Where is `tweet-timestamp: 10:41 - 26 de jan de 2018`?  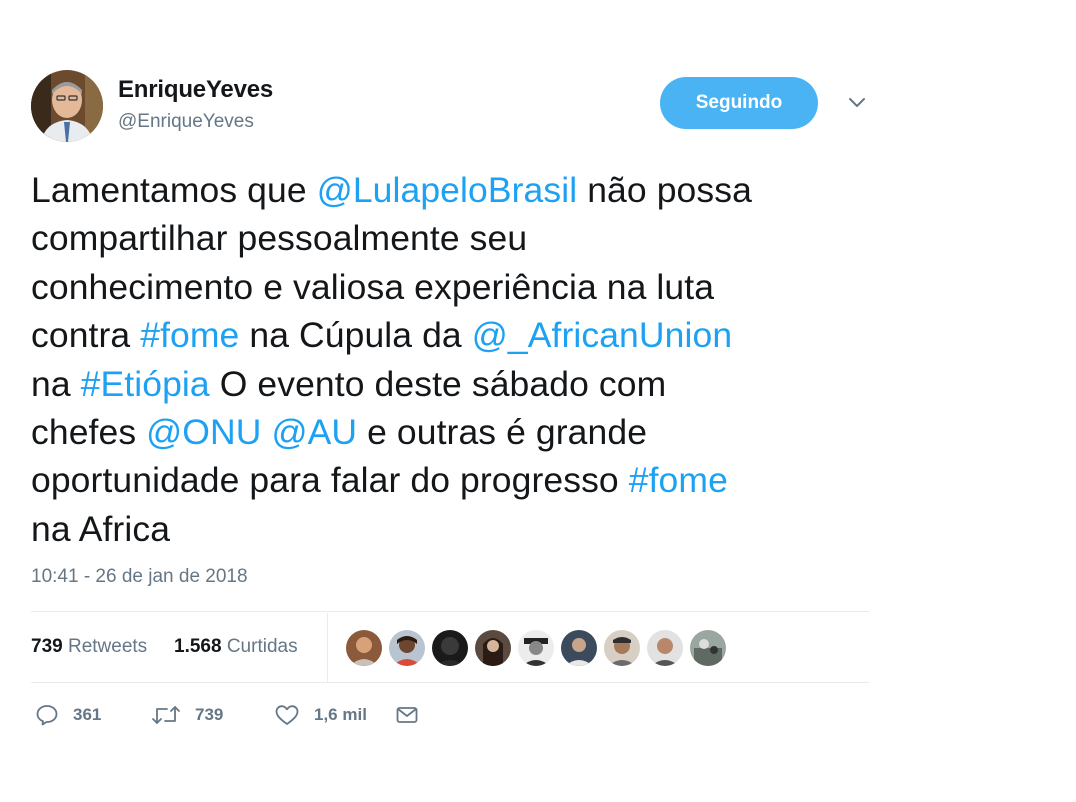
tweet-timestamp: 10:41 - 26 de jan de 2018 is located at coordinates (139, 577).